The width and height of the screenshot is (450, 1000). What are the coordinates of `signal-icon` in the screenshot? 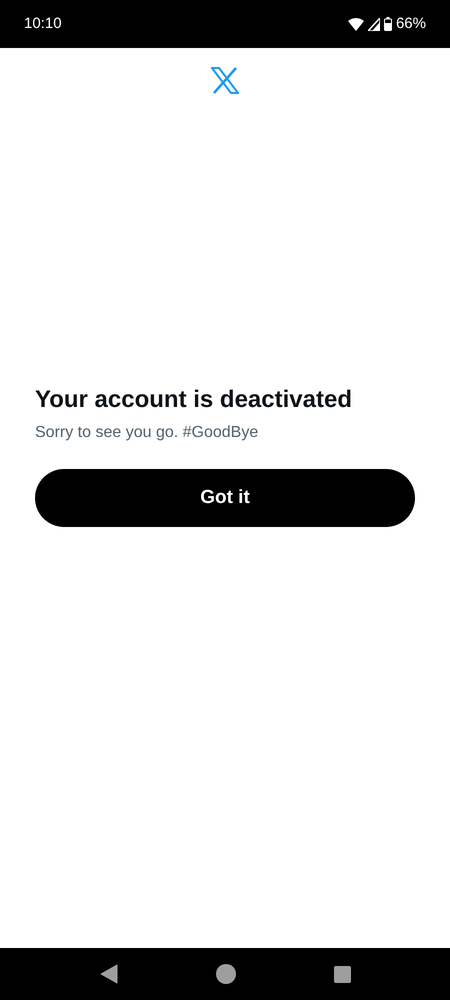 It's located at (374, 24).